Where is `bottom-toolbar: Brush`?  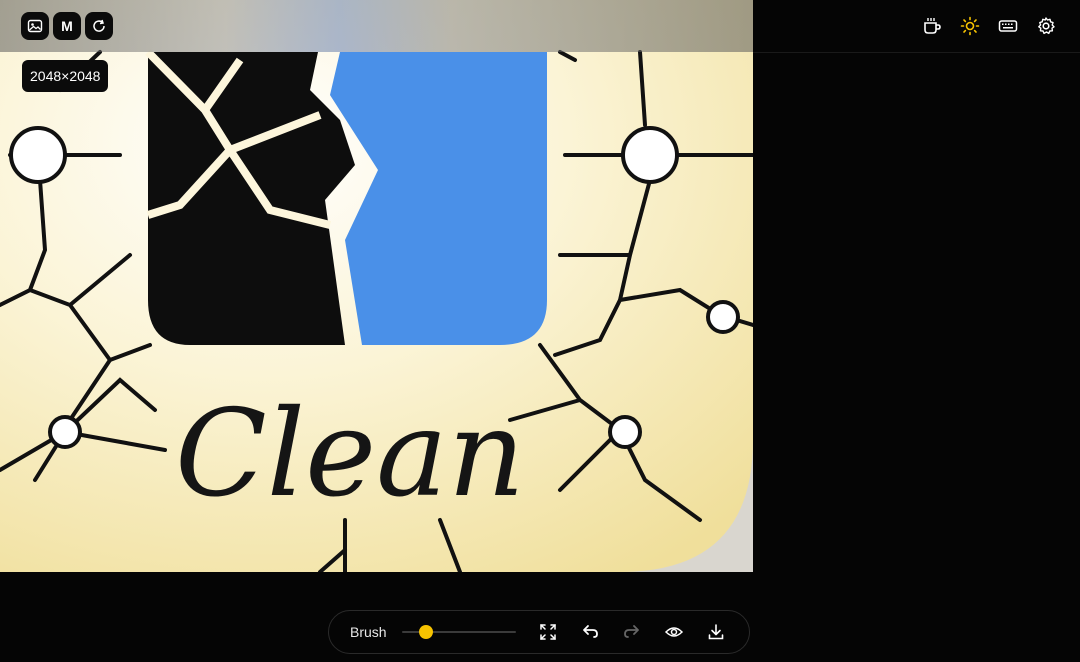
bottom-toolbar: Brush is located at coordinates (539, 632).